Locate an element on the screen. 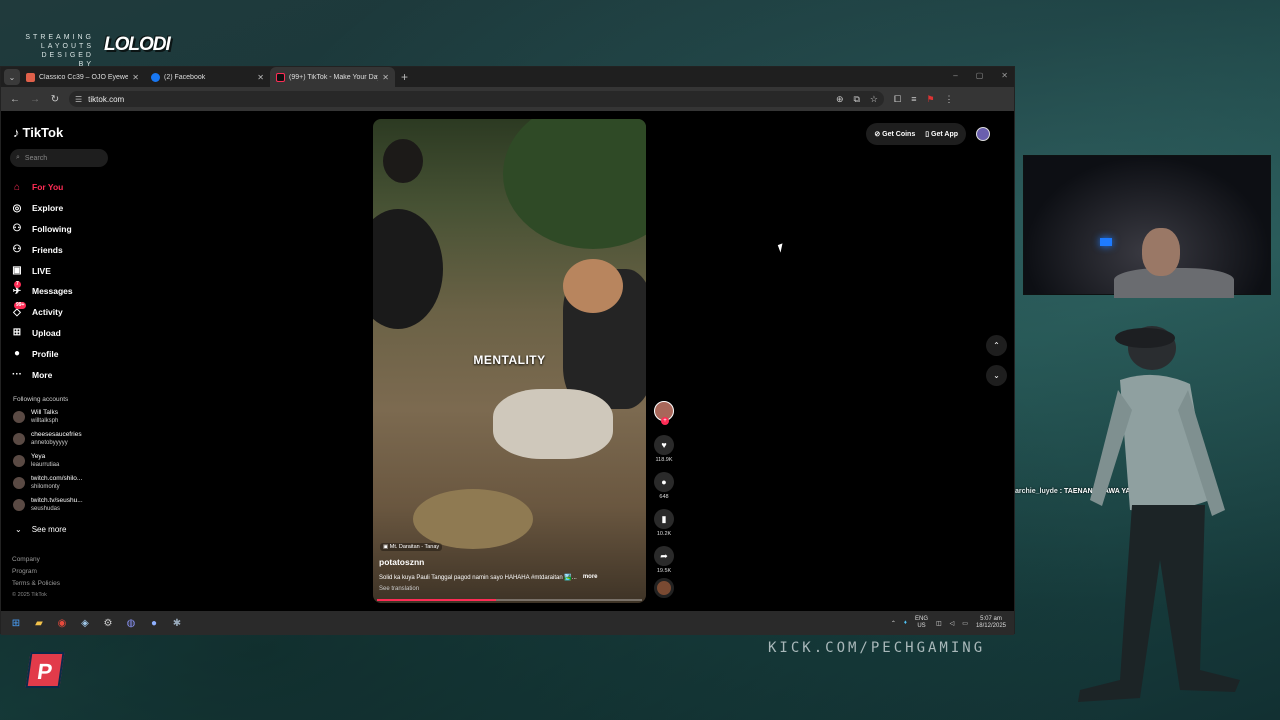 This screenshot has width=1280, height=720. nav-item-friends: ⚇ Friends is located at coordinates (42, 249).